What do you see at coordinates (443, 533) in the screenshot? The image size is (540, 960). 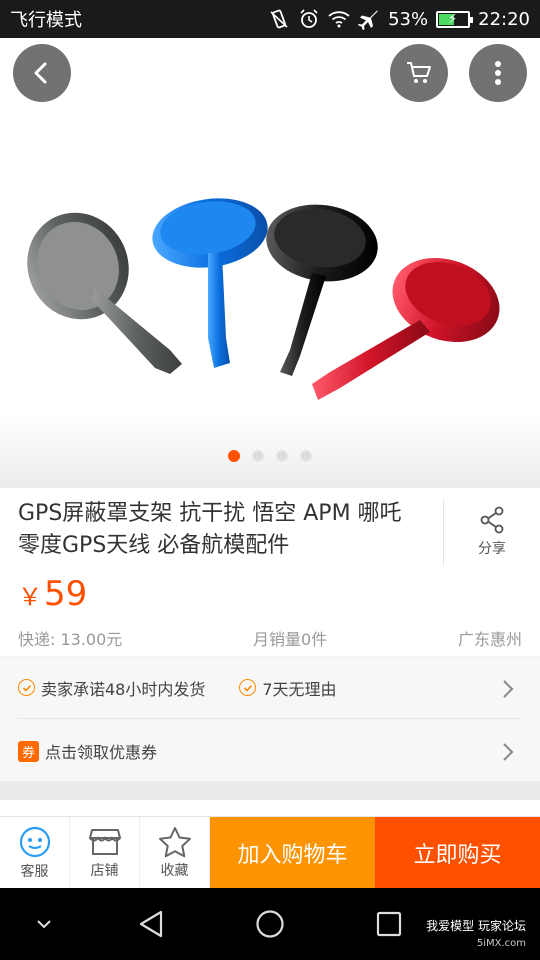 I see `divider` at bounding box center [443, 533].